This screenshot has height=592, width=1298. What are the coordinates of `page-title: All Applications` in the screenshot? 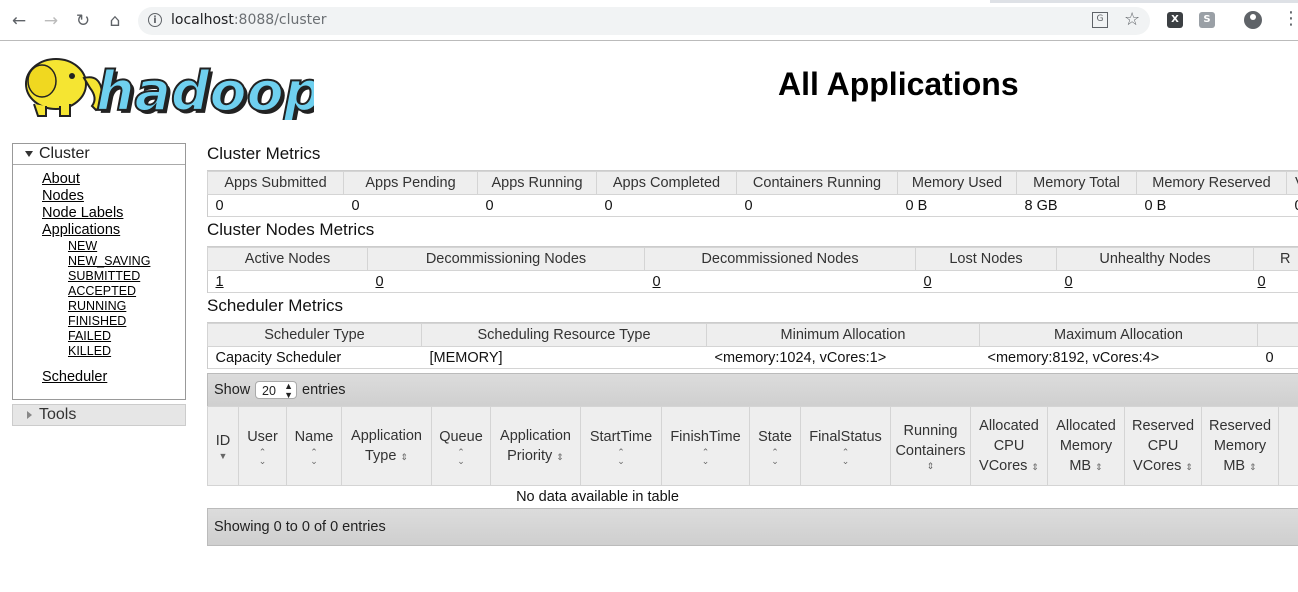 It's located at (898, 84).